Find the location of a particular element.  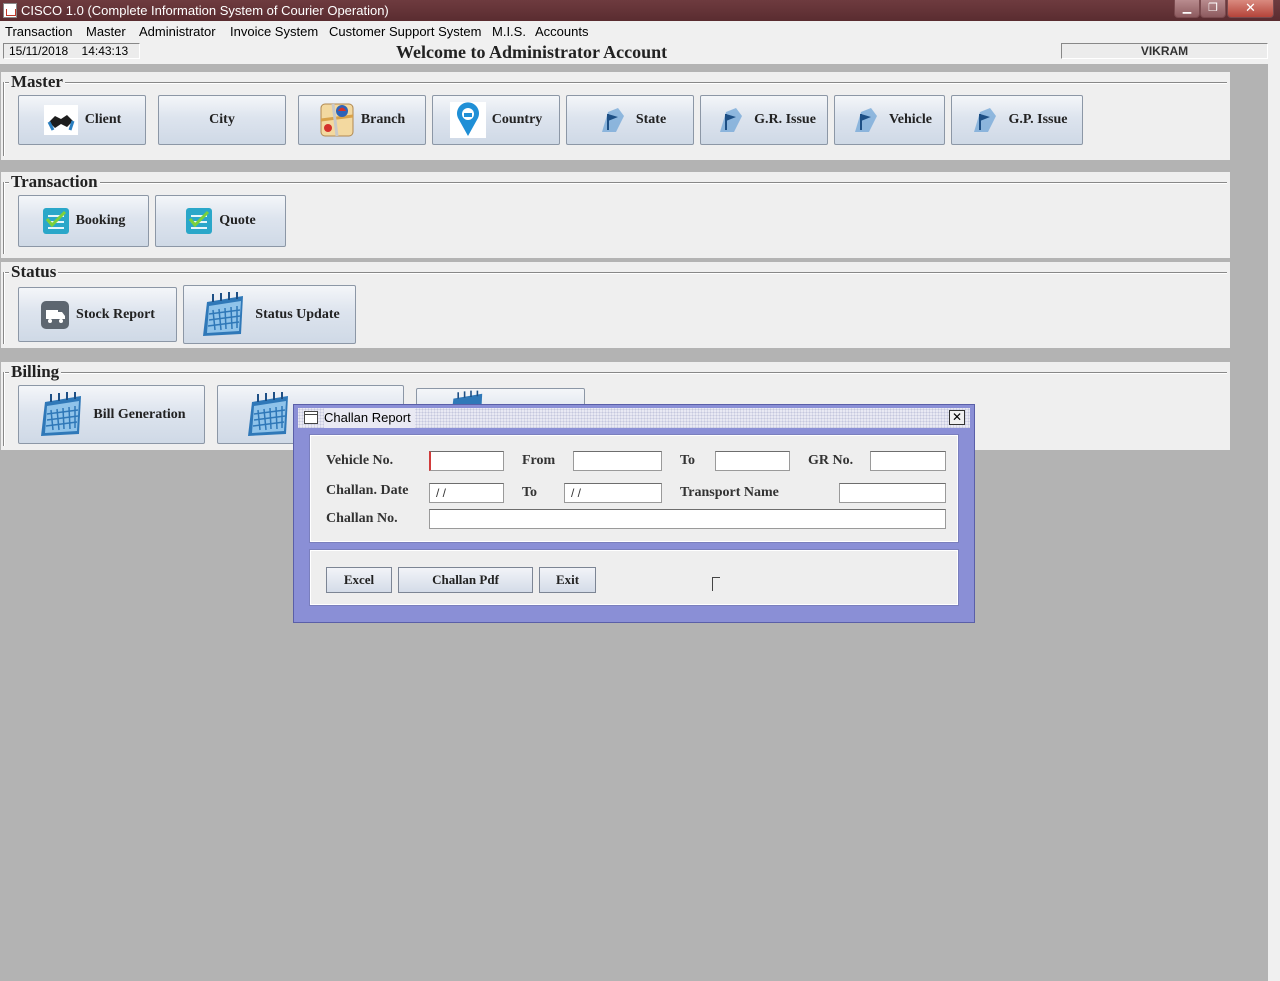

user-name-display: VIKRAM is located at coordinates (1164, 51).